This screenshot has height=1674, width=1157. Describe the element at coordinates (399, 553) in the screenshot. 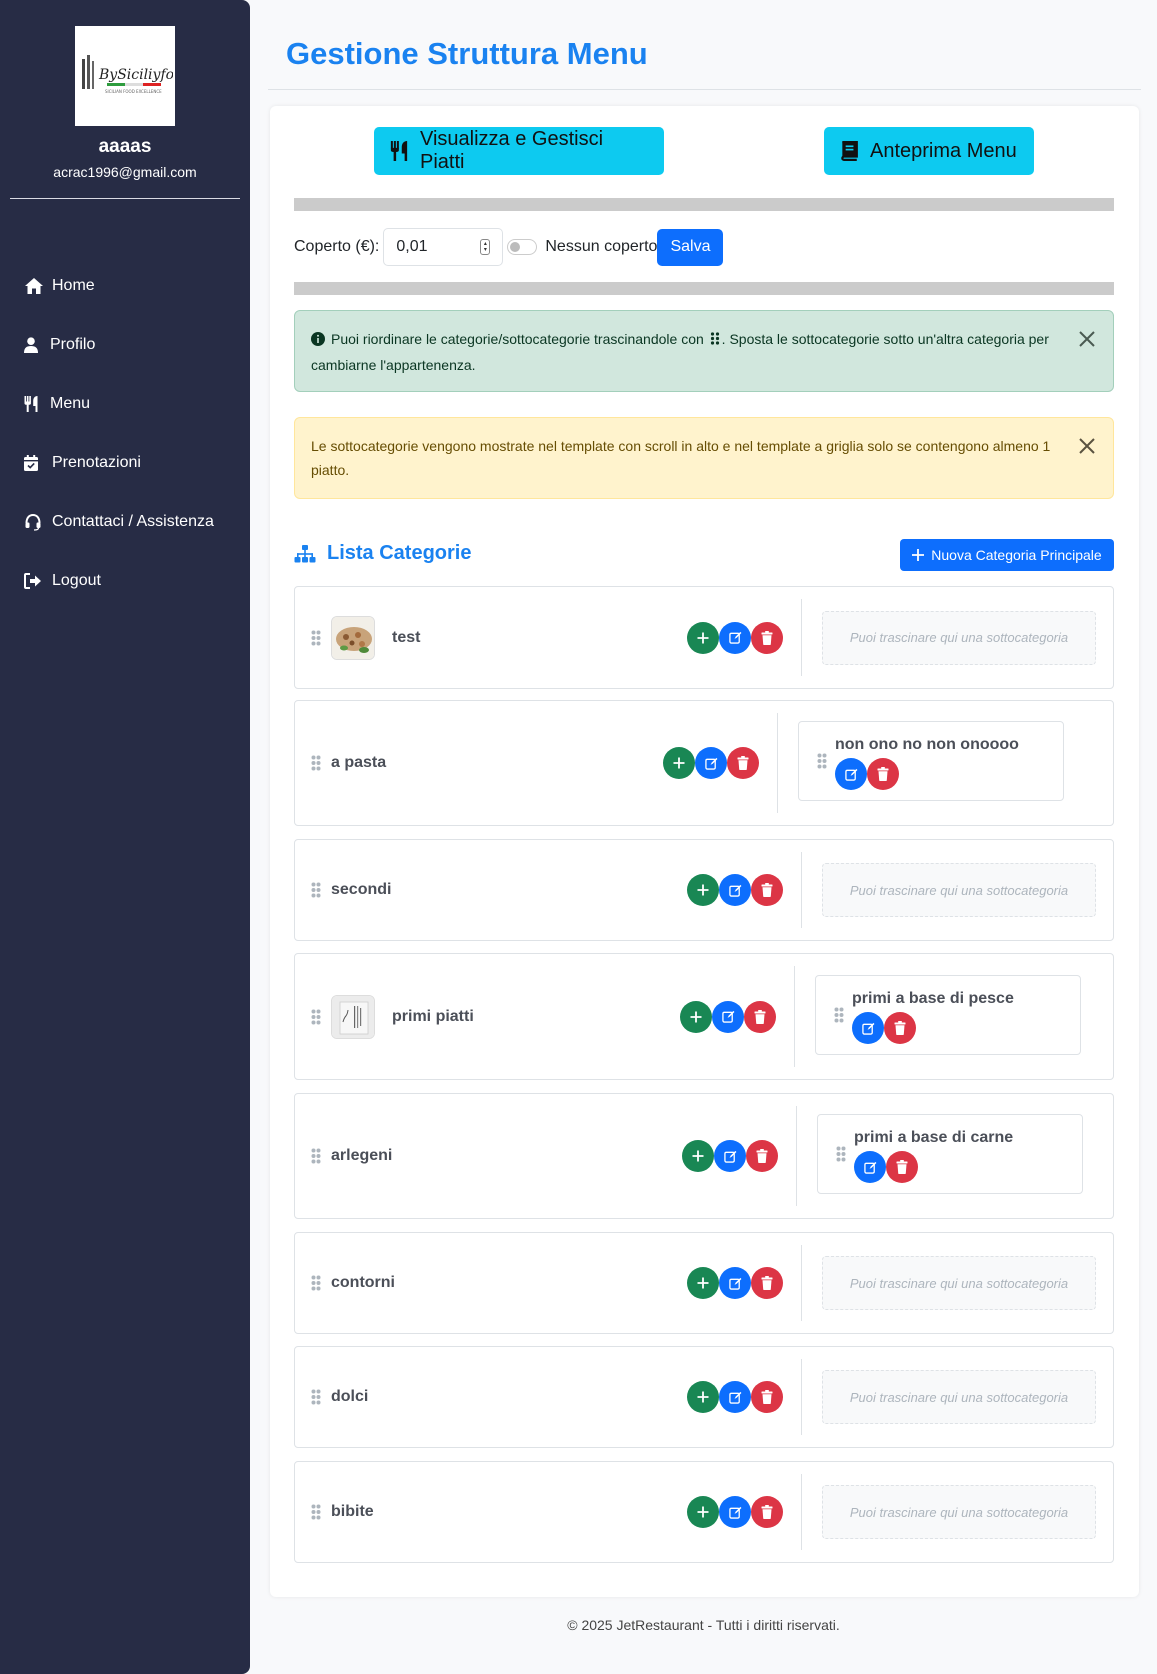

I see `category-list-title-text: Lista Categorie` at that location.